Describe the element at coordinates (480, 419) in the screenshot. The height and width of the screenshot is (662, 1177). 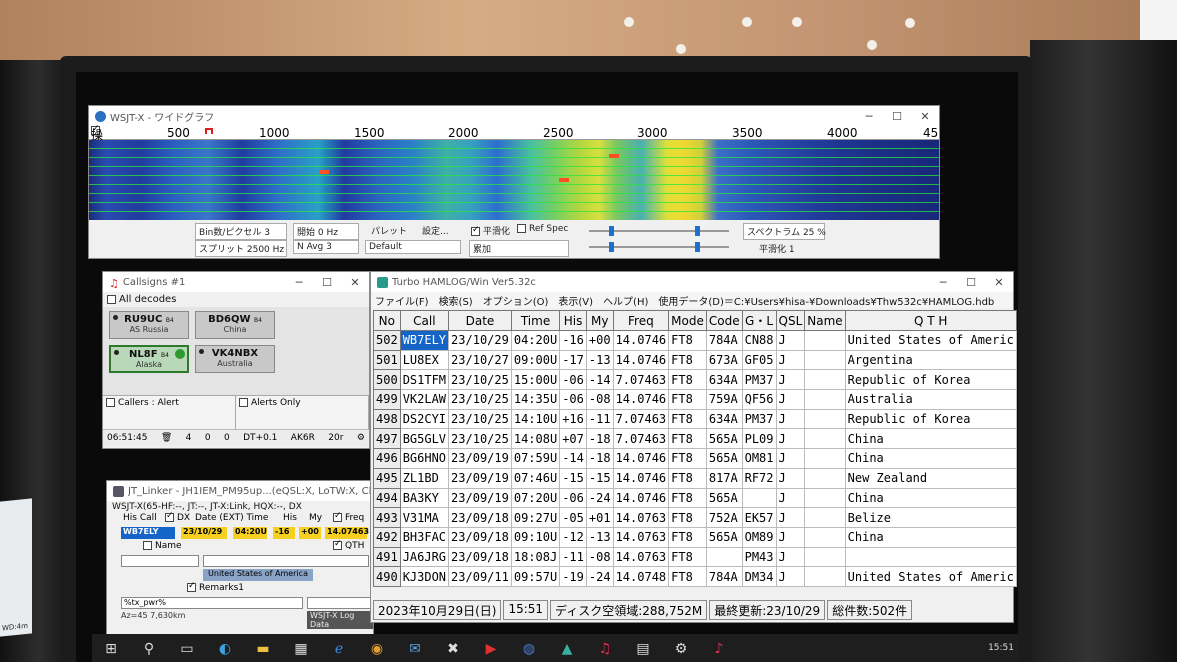
I see `cell-date: 23/10/25` at that location.